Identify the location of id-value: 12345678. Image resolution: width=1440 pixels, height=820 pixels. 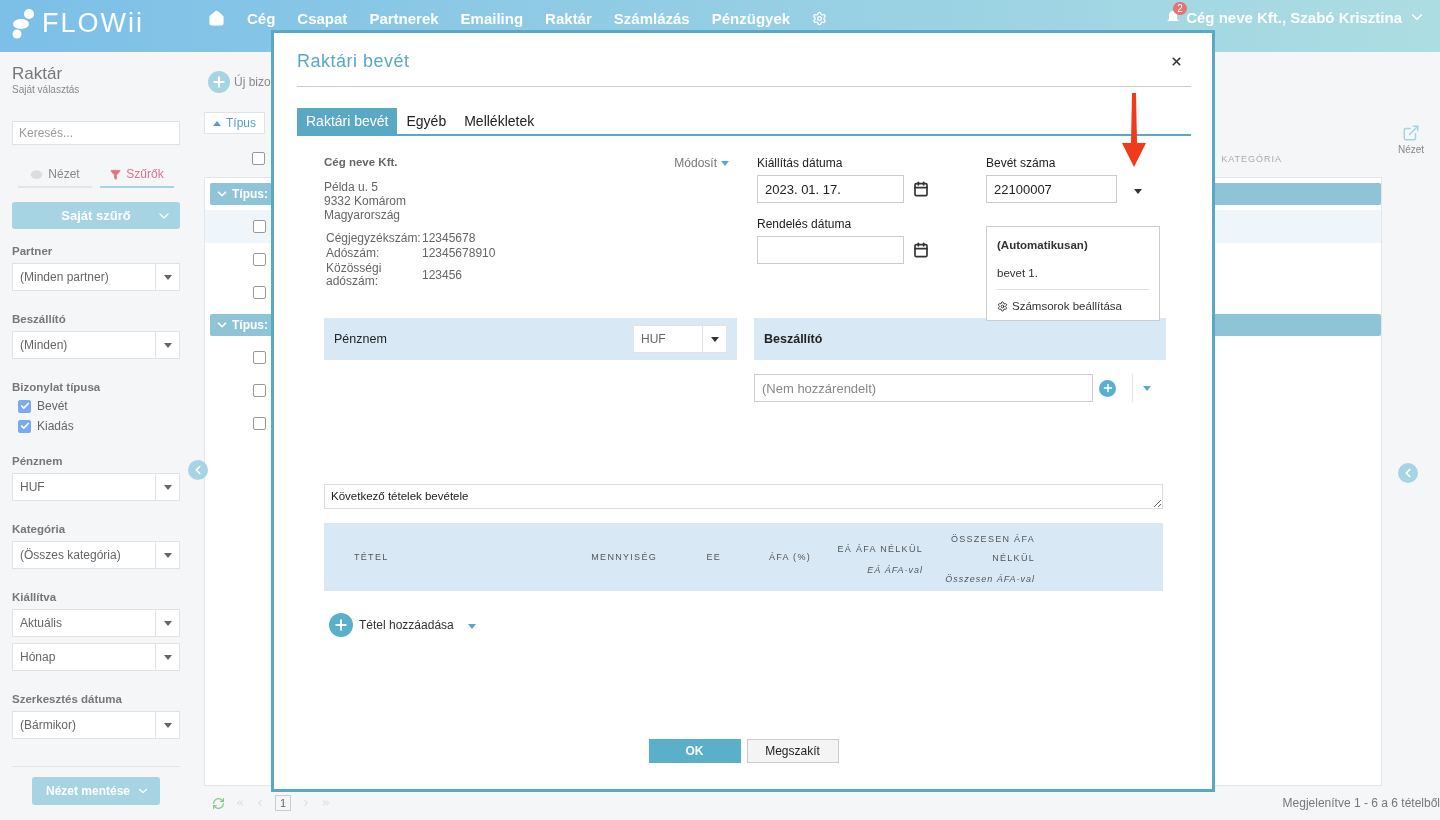
(449, 238).